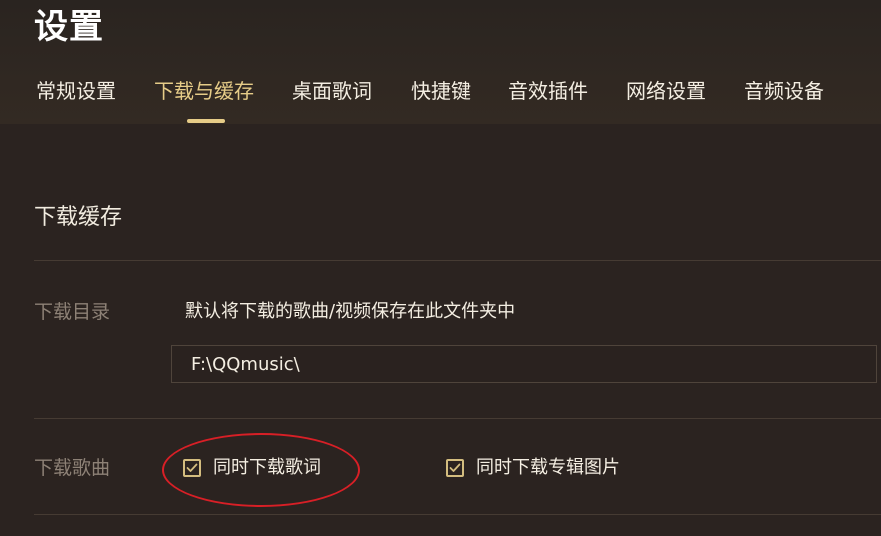 The height and width of the screenshot is (536, 881). Describe the element at coordinates (457, 418) in the screenshot. I see `row-divider` at that location.